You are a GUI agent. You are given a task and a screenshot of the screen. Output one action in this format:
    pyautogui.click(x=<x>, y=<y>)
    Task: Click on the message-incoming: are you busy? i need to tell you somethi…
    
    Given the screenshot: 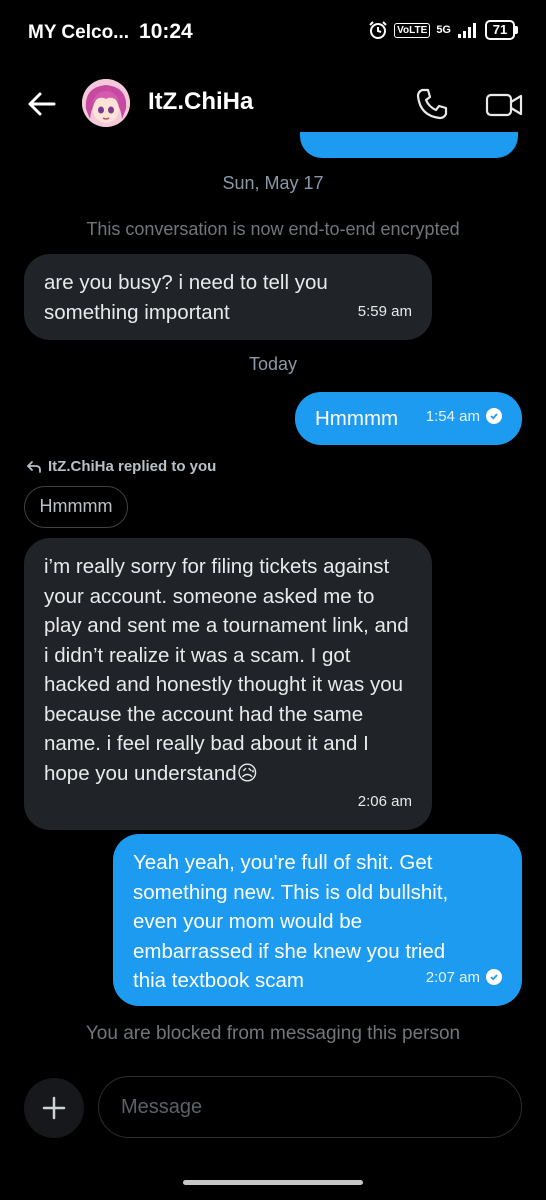 What is the action you would take?
    pyautogui.click(x=228, y=297)
    